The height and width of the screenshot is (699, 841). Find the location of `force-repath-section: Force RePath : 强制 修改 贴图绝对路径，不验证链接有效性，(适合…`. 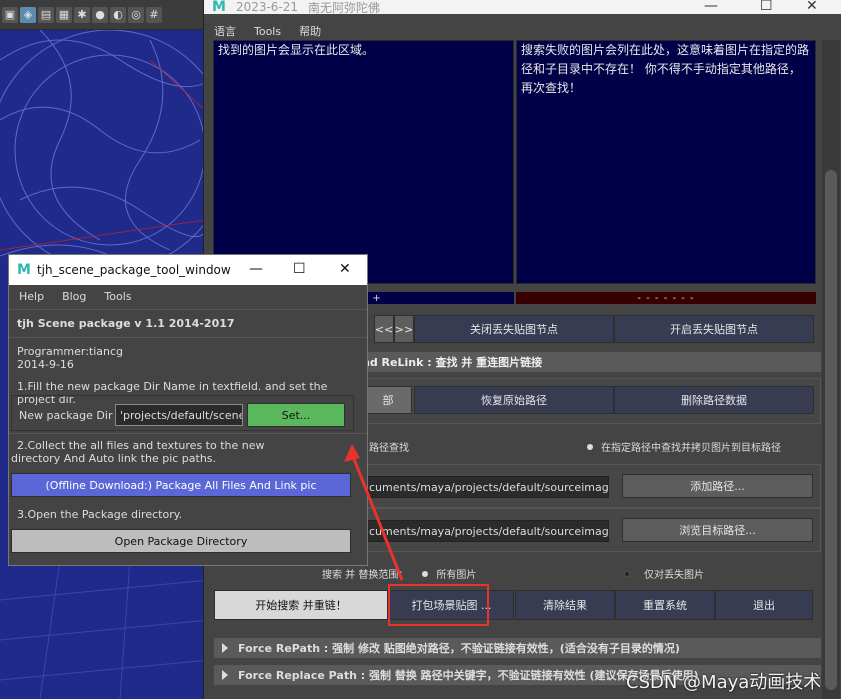

force-repath-section: Force RePath : 强制 修改 贴图绝对路径，不验证链接有效性，(适合… is located at coordinates (517, 648).